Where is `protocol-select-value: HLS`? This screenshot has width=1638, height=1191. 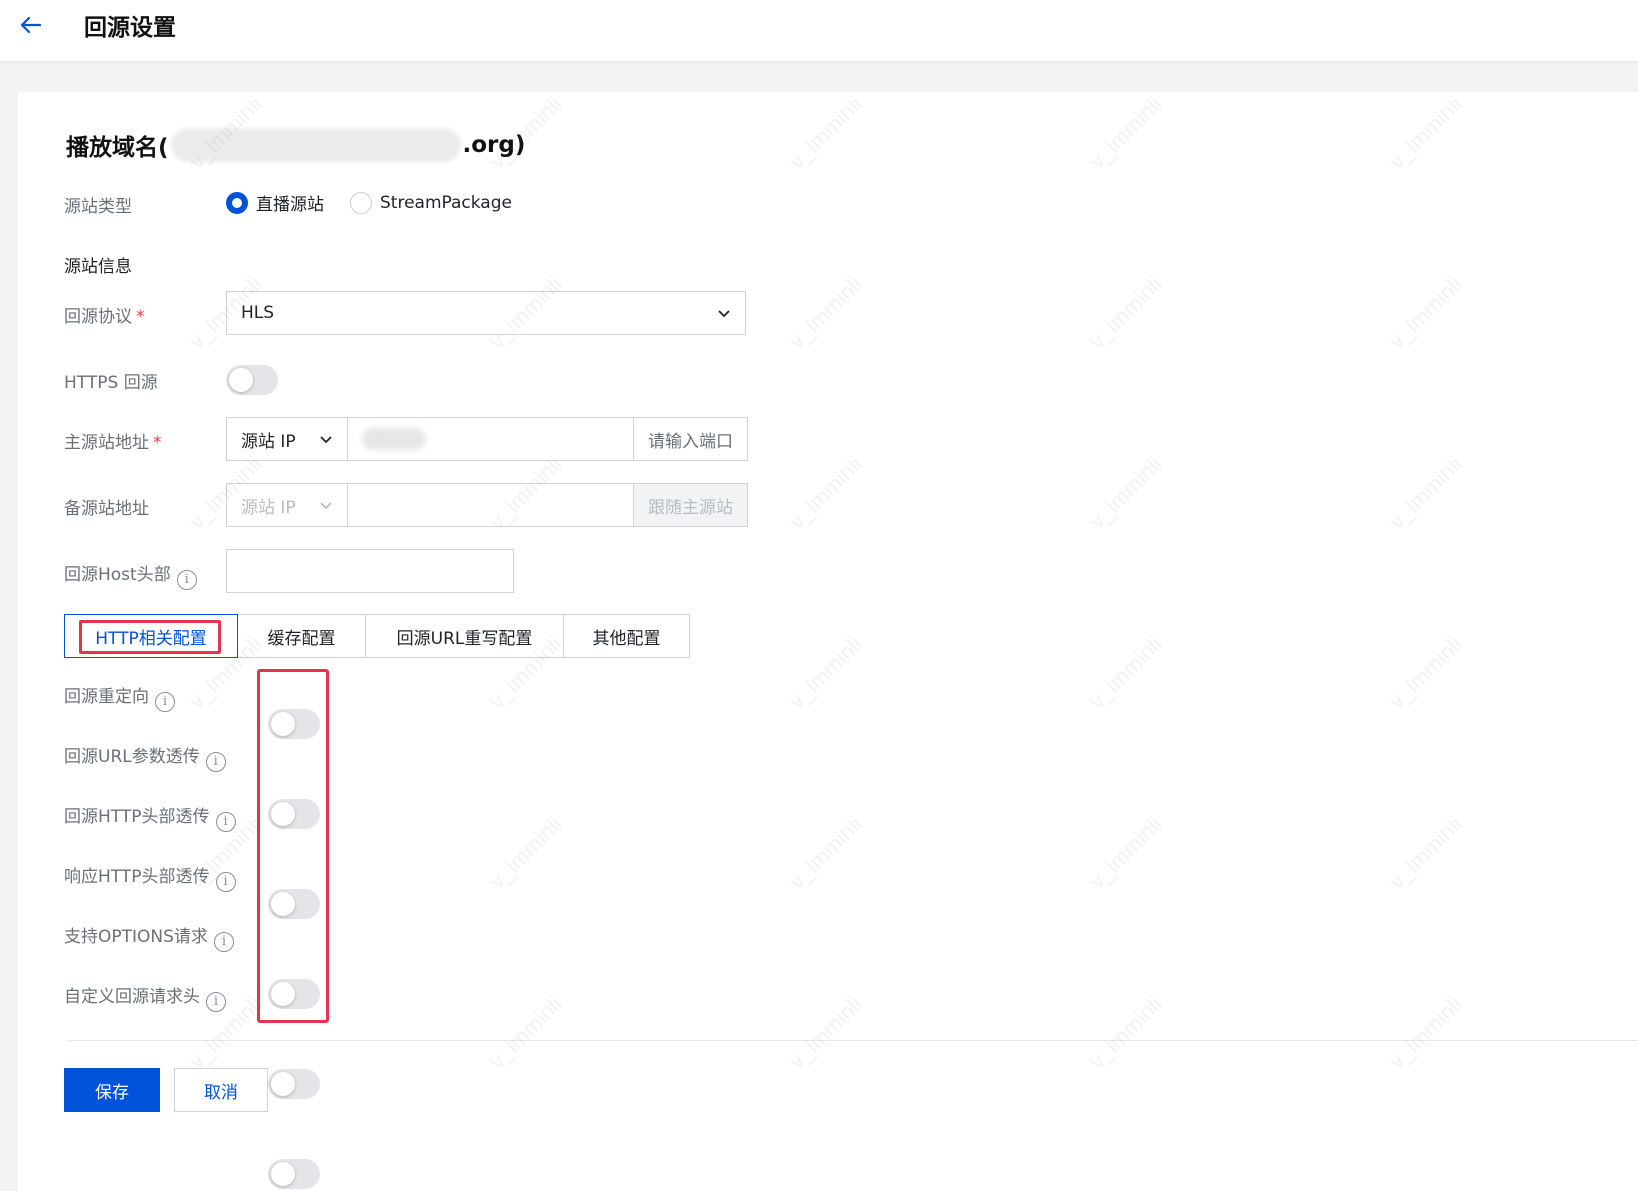
protocol-select-value: HLS is located at coordinates (258, 313).